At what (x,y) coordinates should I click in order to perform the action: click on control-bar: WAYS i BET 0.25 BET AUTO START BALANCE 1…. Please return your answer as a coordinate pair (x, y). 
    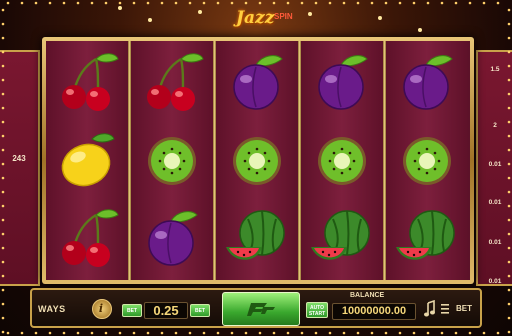
    Looking at the image, I should click on (256, 308).